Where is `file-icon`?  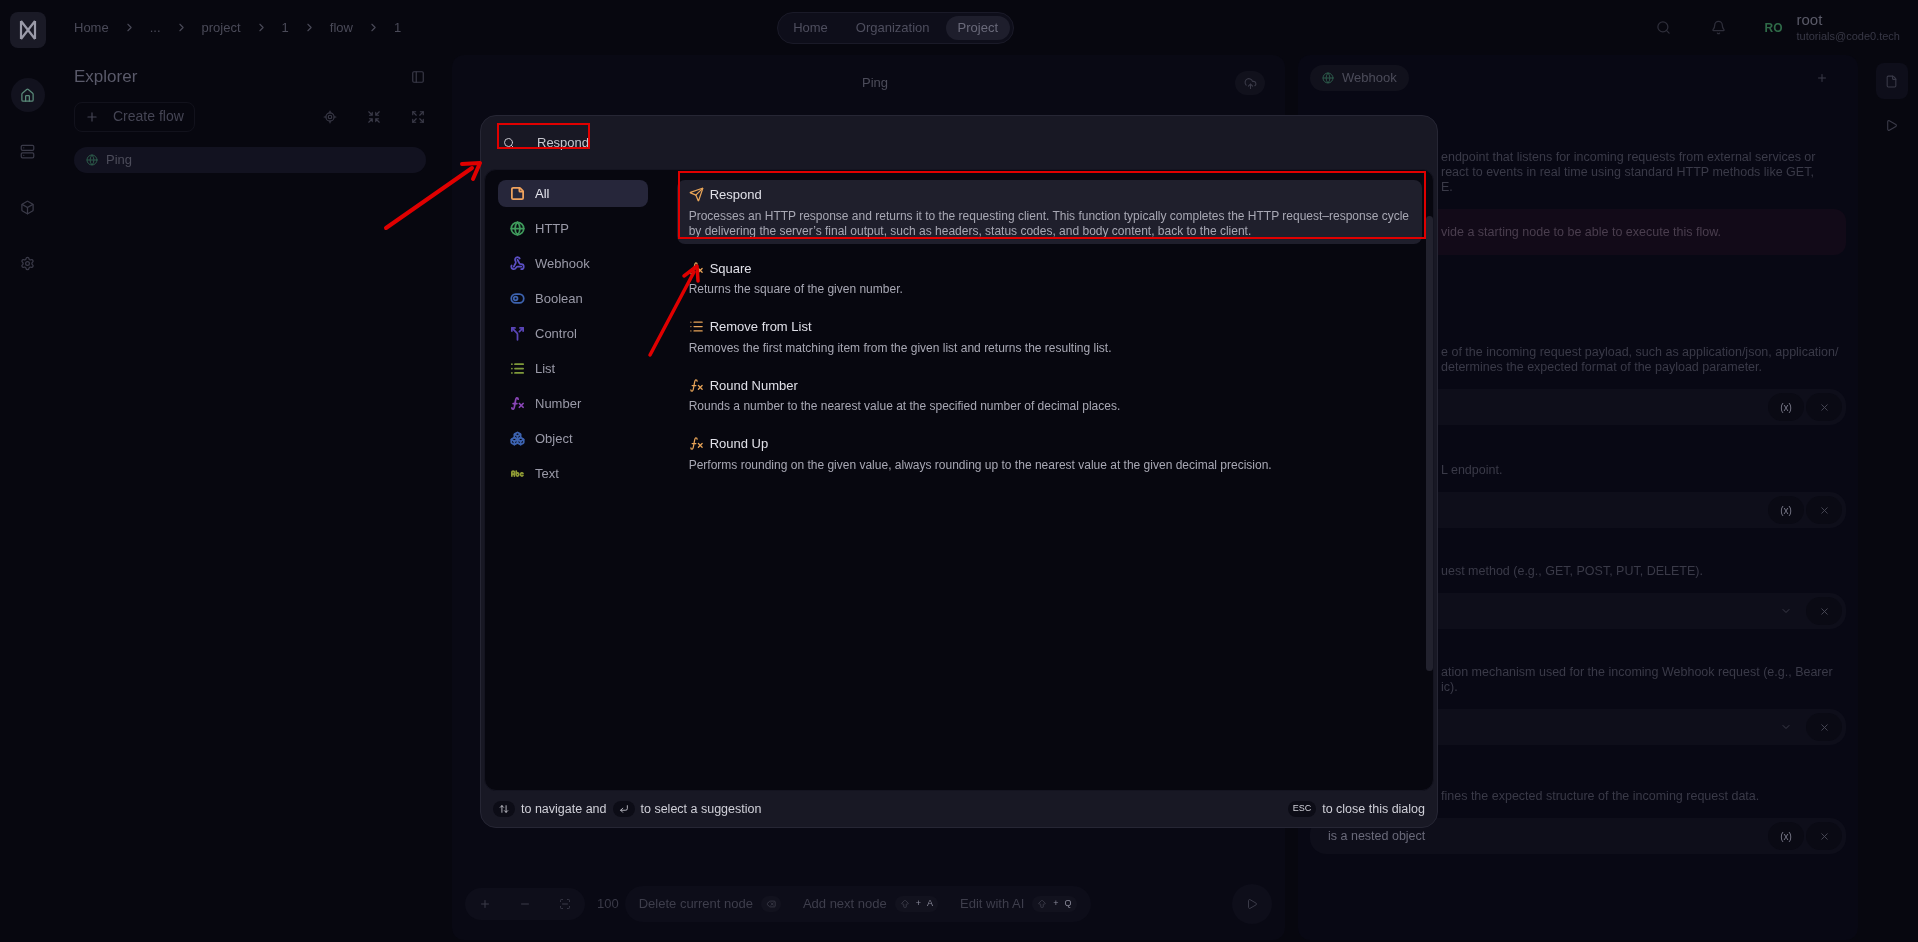
file-icon is located at coordinates (1891, 81).